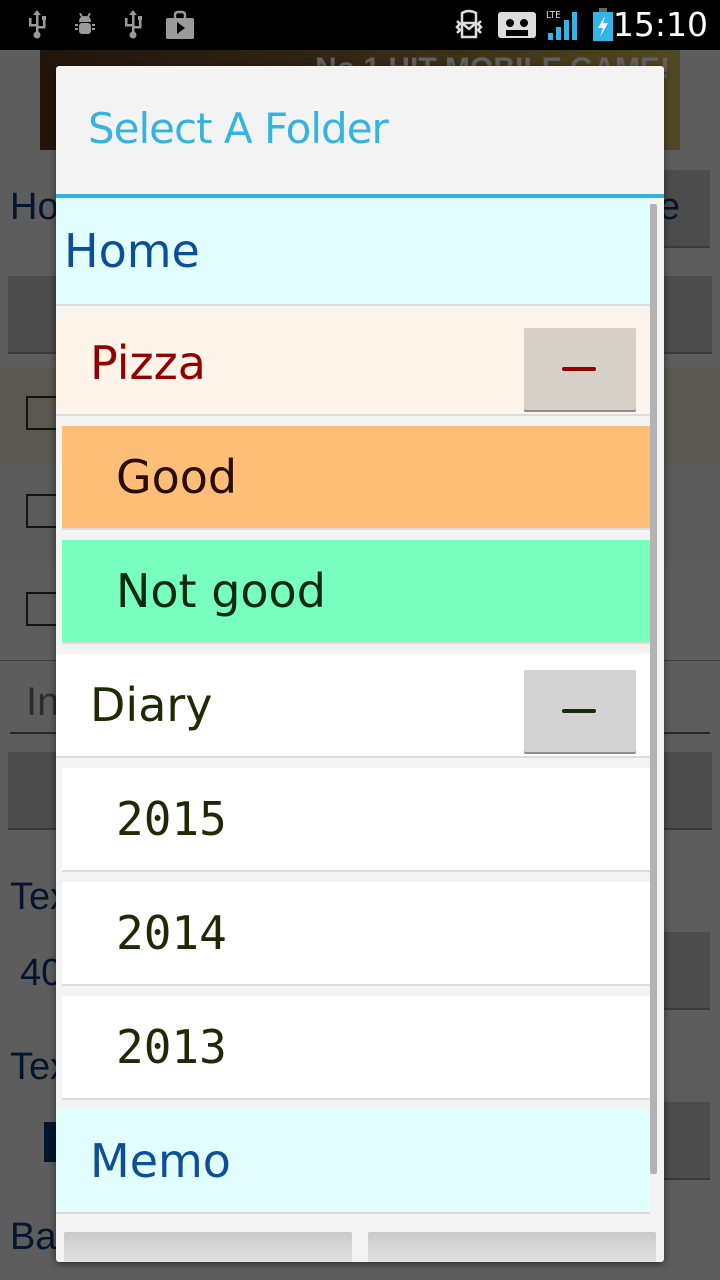  I want to click on folder-item-memo: Memo, so click(353, 1162).